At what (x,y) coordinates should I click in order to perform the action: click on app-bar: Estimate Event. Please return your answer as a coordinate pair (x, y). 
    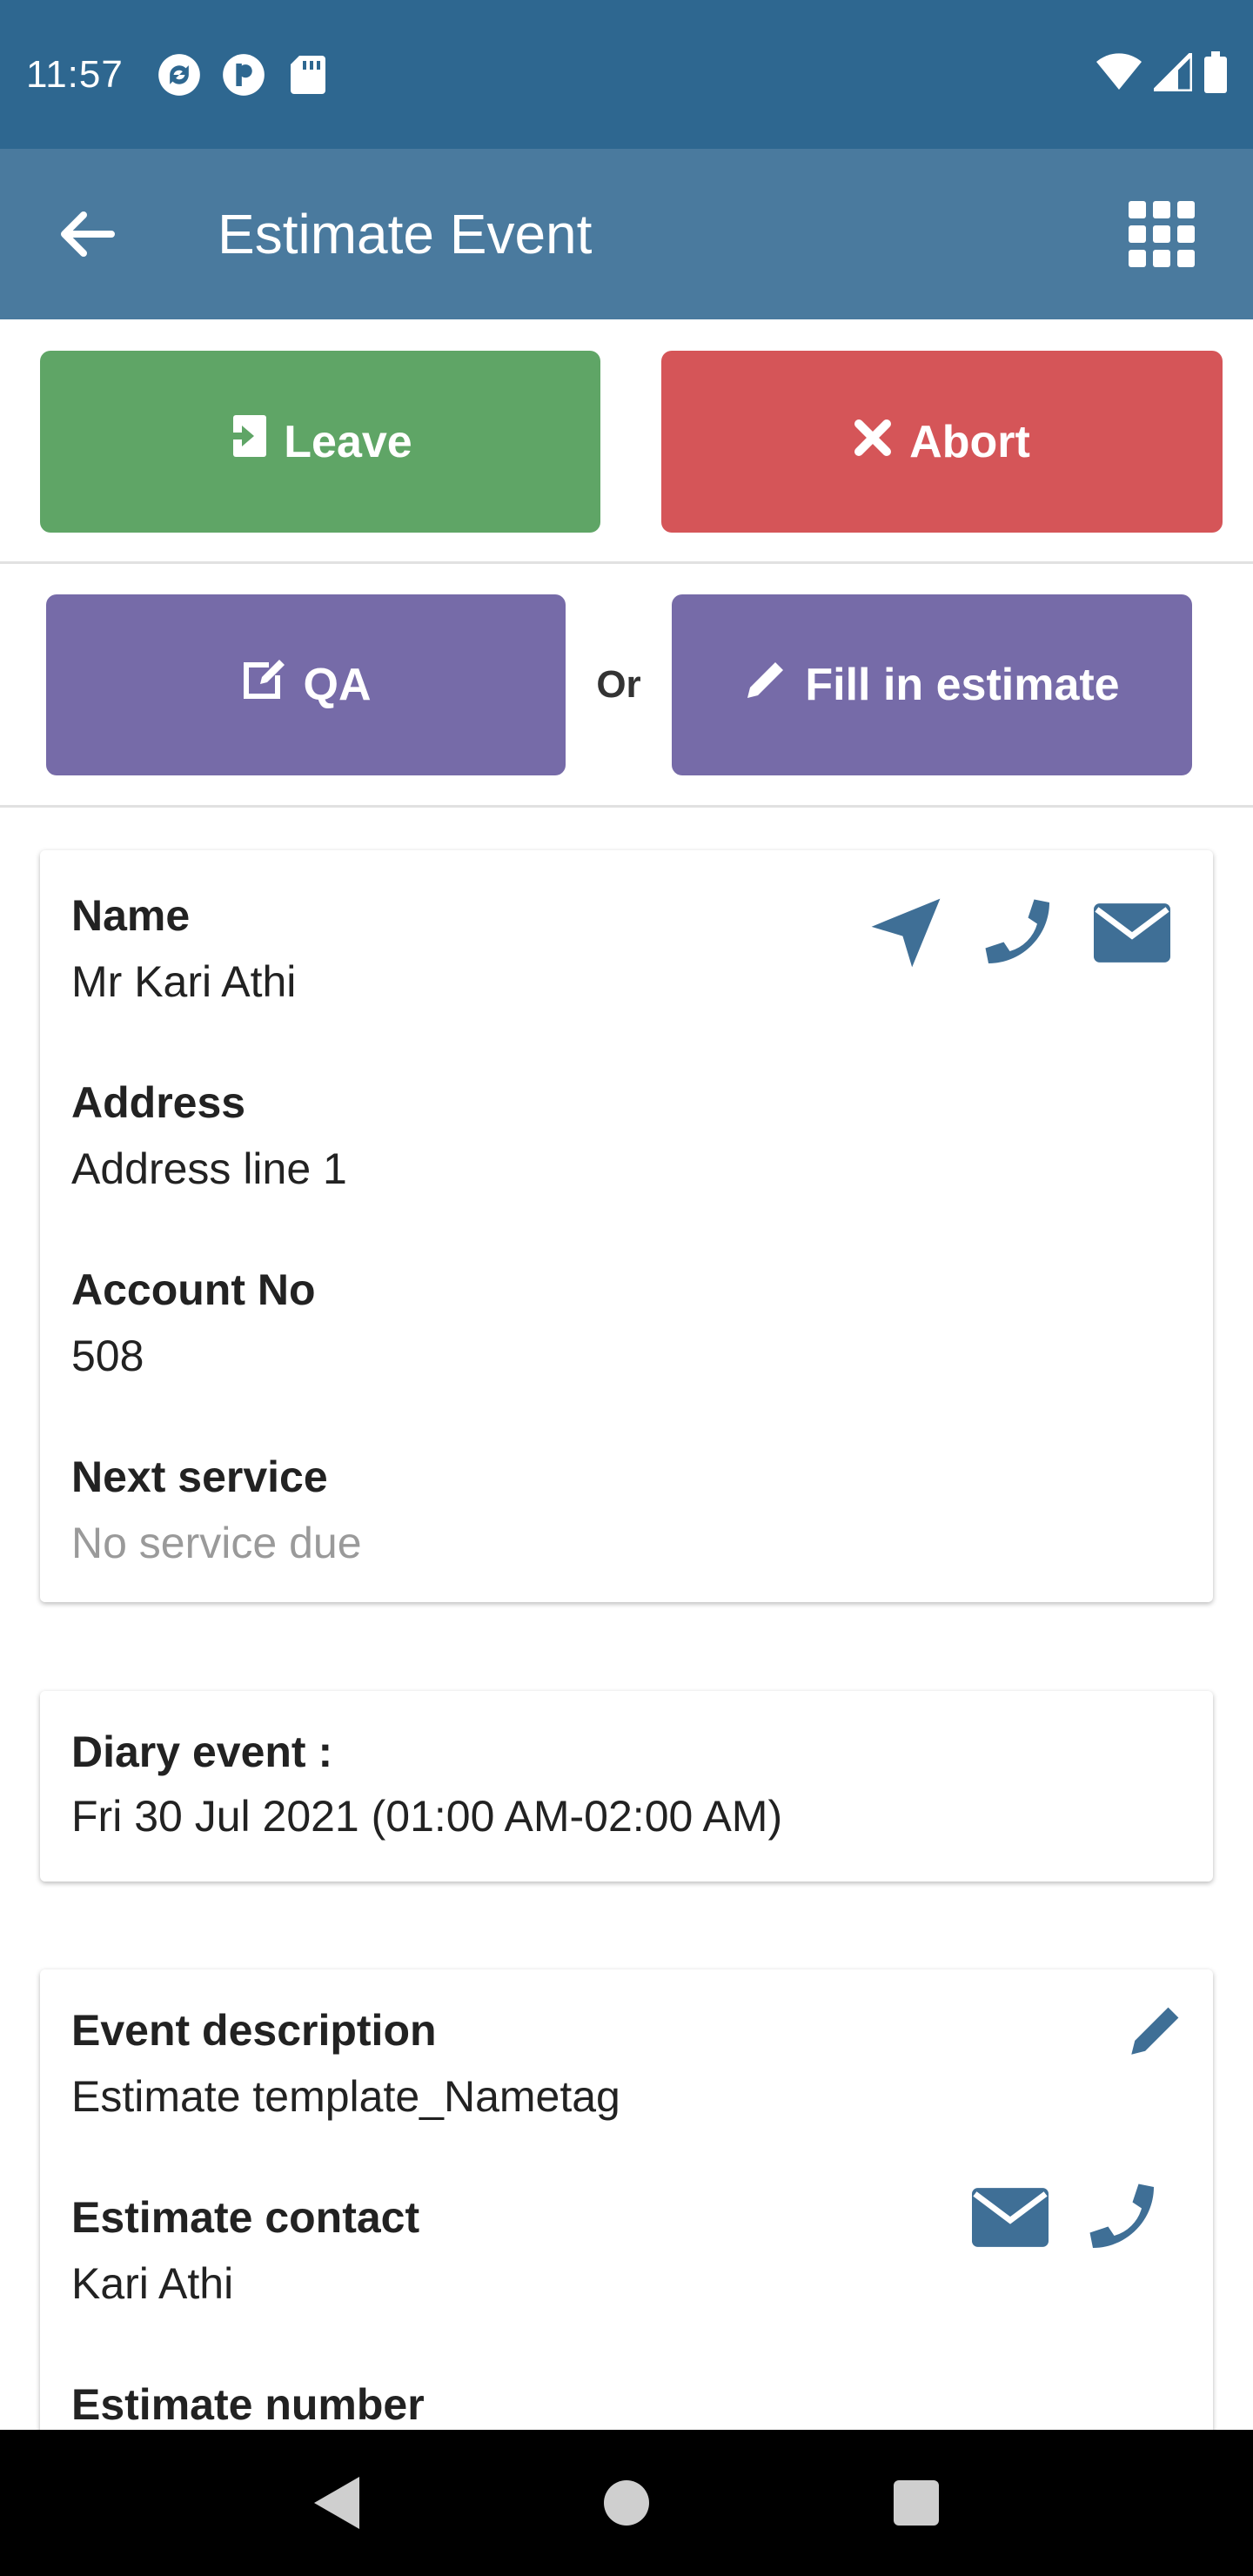
    Looking at the image, I should click on (626, 234).